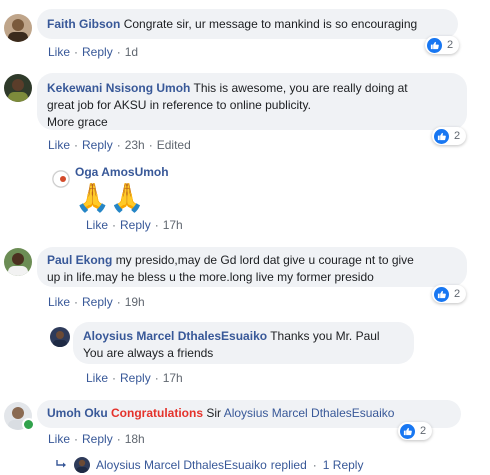 The height and width of the screenshot is (475, 490). I want to click on comment-author: Oga AmosUmoh, so click(122, 172).